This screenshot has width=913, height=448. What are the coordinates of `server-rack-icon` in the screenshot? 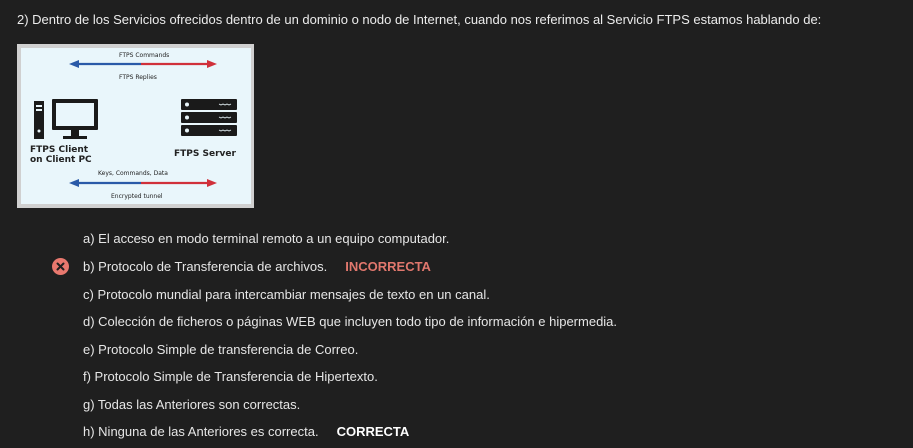 It's located at (209, 117).